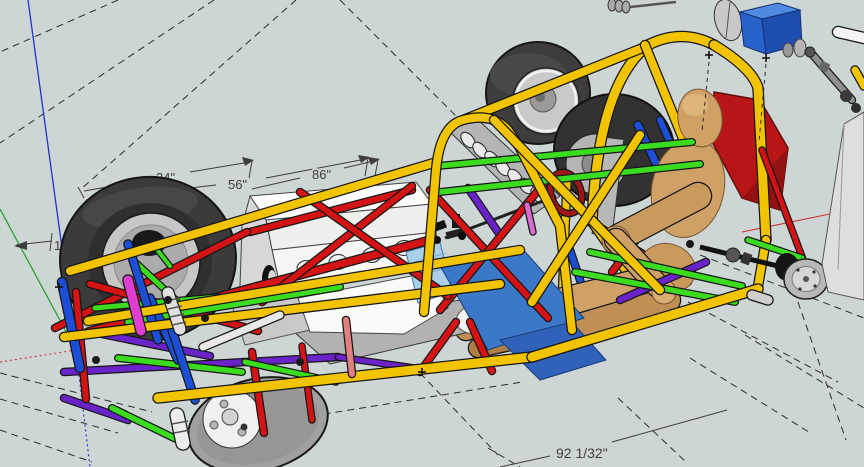  Describe the element at coordinates (38, 243) in the screenshot. I see `dimension-partial: 1` at that location.